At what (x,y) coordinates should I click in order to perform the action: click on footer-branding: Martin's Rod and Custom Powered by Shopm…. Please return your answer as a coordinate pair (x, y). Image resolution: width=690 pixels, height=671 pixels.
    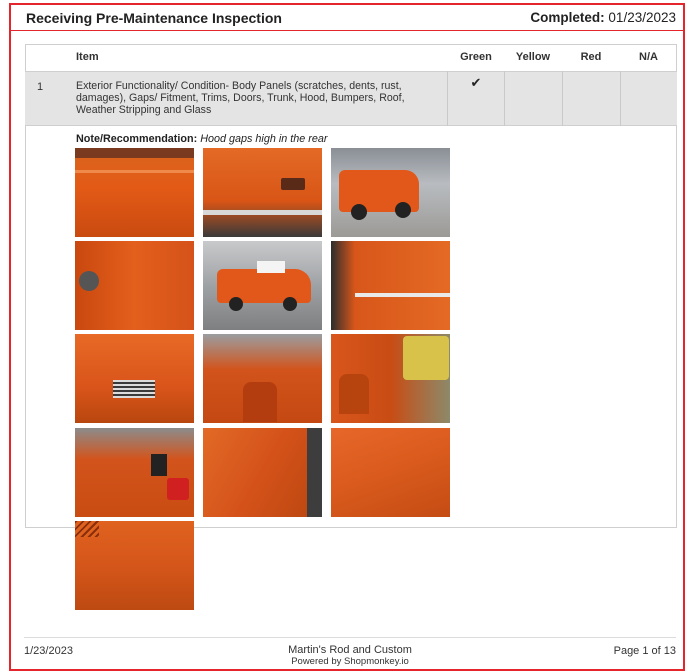
    Looking at the image, I should click on (350, 655).